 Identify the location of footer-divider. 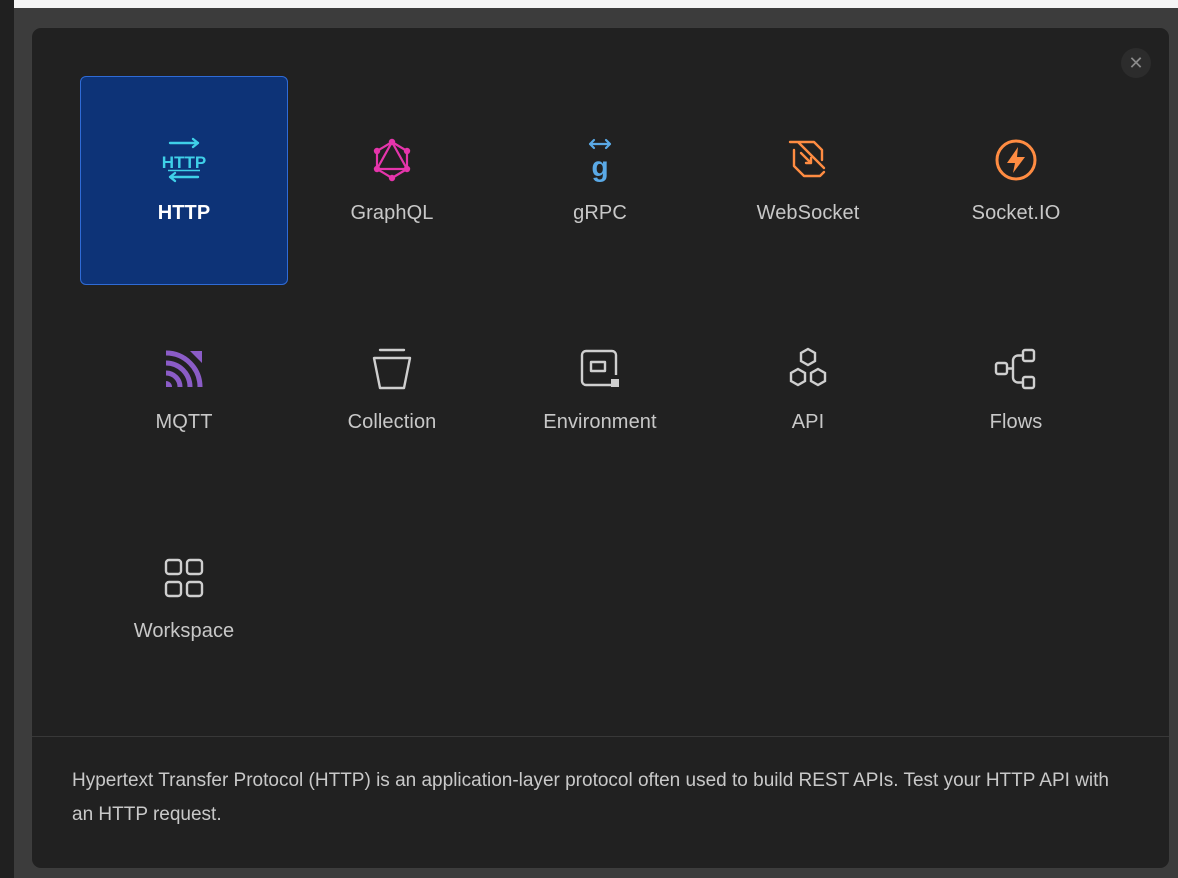
(600, 736).